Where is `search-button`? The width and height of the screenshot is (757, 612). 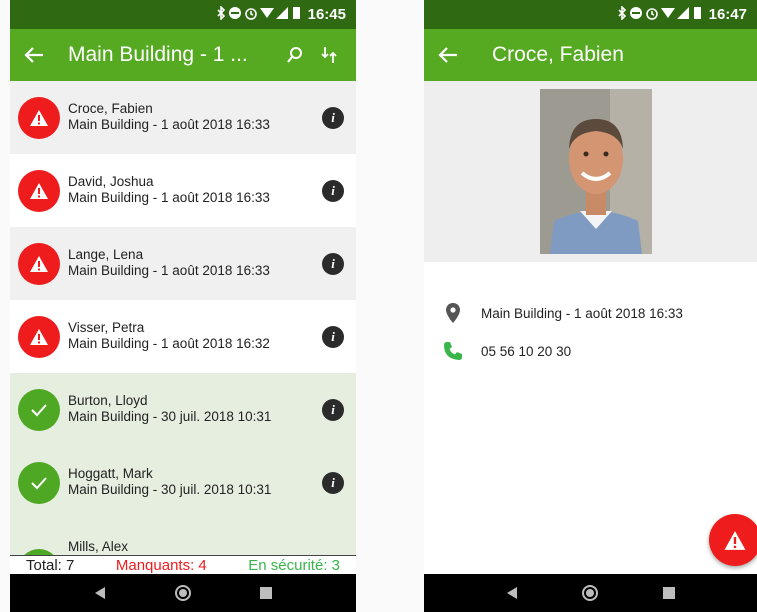 search-button is located at coordinates (295, 55).